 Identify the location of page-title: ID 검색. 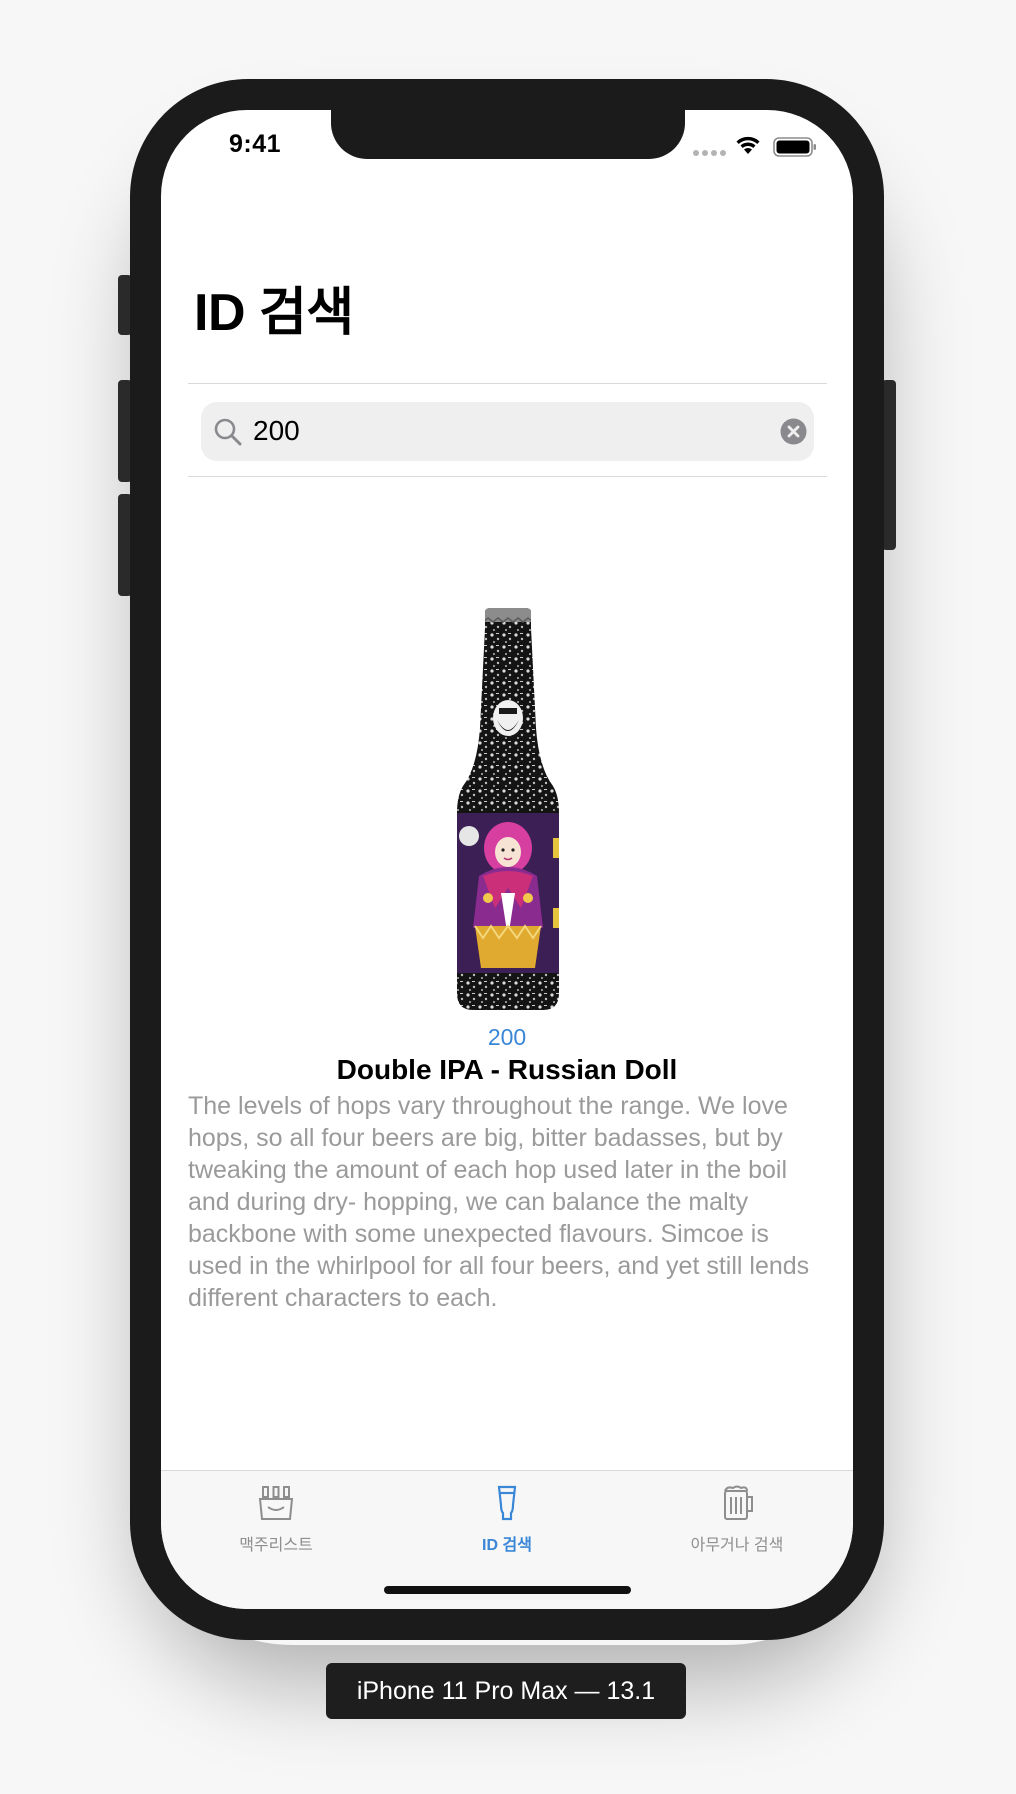
(274, 313).